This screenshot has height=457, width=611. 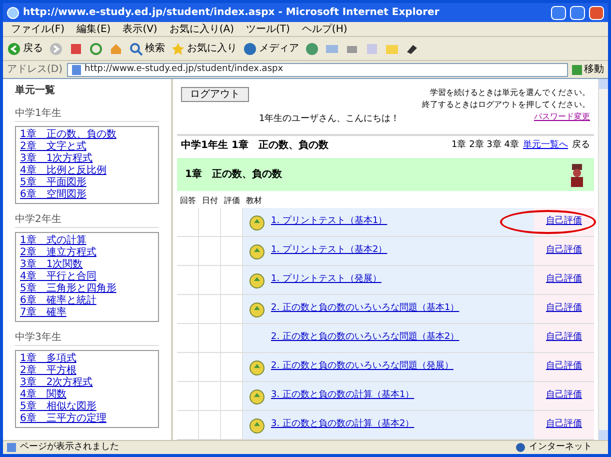 I want to click on chapter-link: 1章 式の計算, so click(x=87, y=241).